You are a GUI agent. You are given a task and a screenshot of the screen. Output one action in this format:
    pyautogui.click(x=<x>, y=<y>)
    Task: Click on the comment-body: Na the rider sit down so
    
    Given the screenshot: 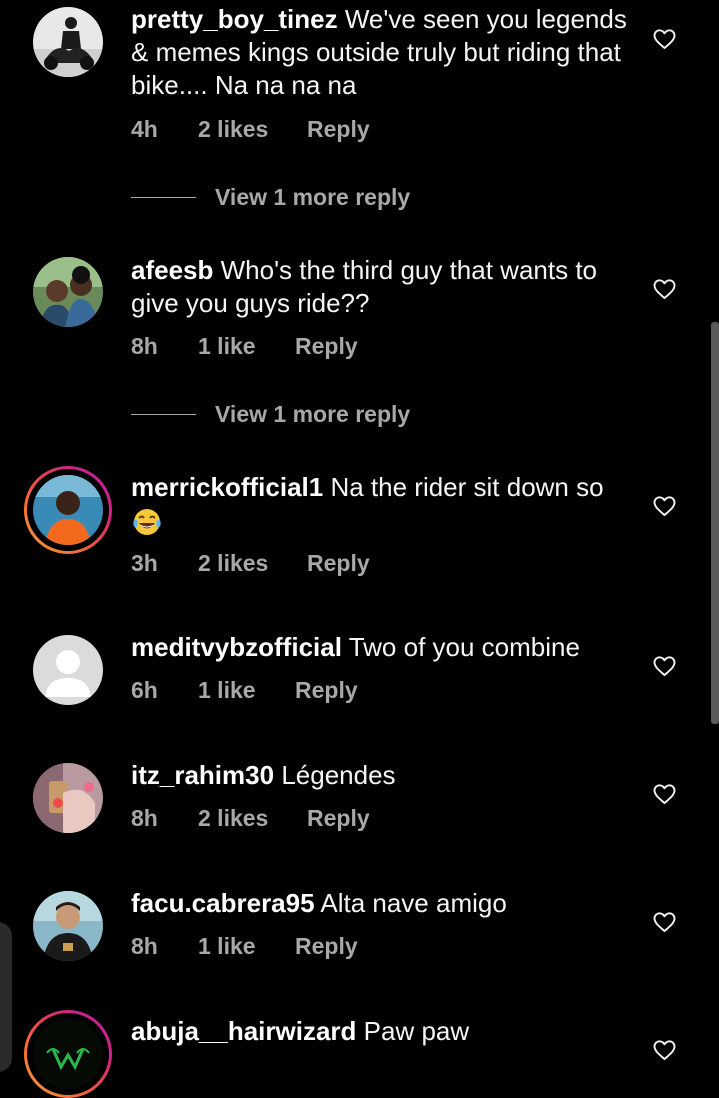 What is the action you would take?
    pyautogui.click(x=467, y=487)
    